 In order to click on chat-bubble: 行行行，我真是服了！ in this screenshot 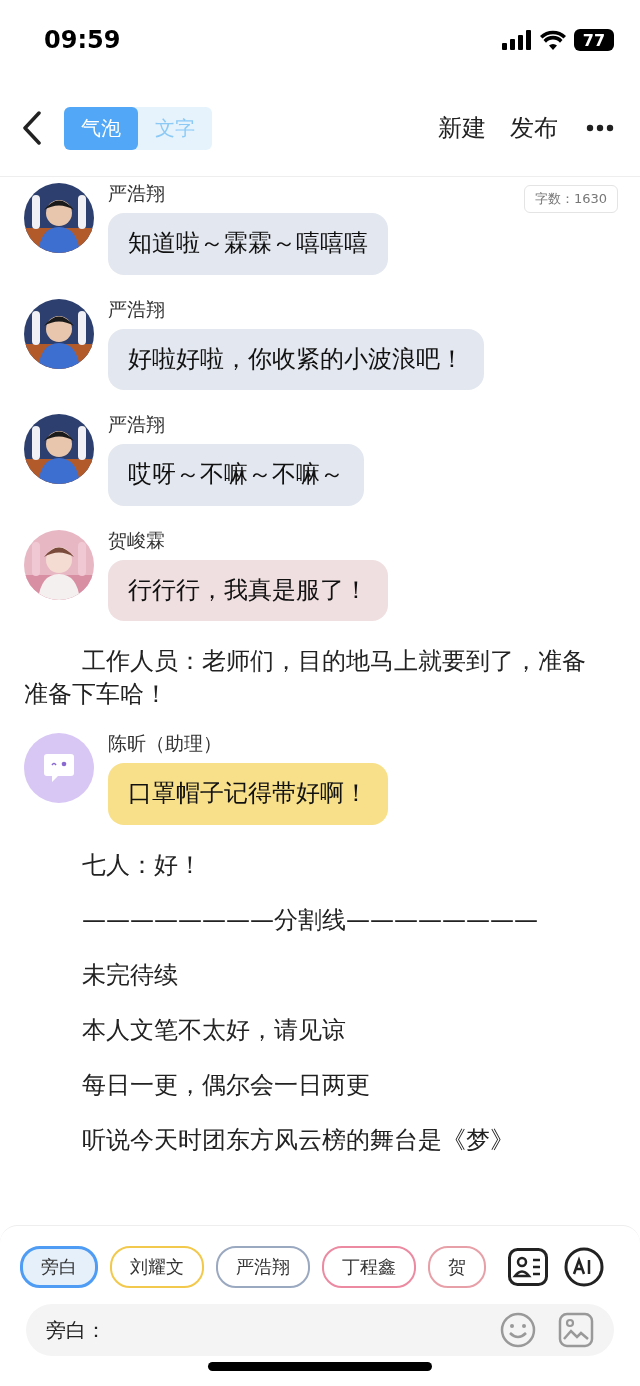, I will do `click(248, 590)`.